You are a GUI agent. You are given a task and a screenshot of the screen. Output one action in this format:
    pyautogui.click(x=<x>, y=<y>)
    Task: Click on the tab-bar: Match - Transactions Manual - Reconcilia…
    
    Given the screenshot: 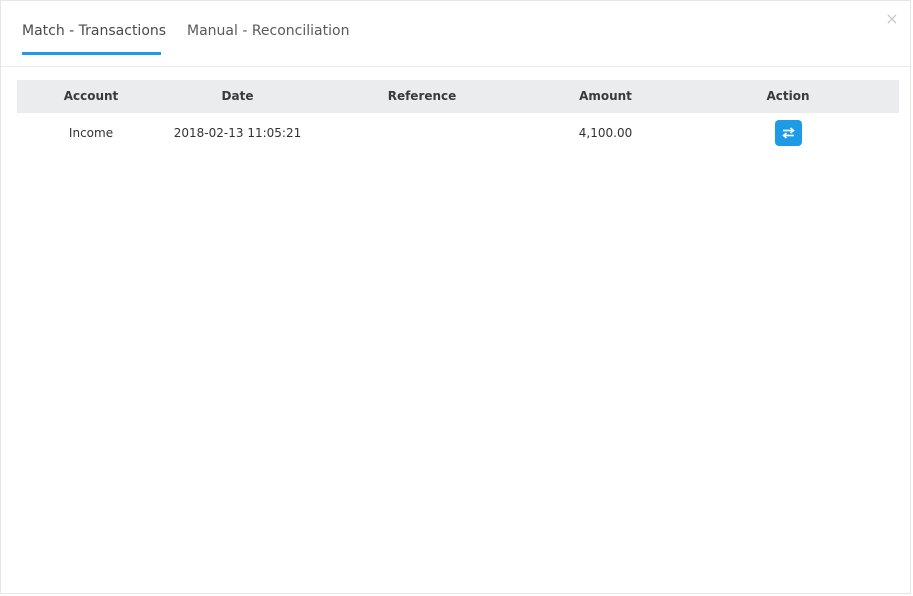 What is the action you would take?
    pyautogui.click(x=455, y=34)
    